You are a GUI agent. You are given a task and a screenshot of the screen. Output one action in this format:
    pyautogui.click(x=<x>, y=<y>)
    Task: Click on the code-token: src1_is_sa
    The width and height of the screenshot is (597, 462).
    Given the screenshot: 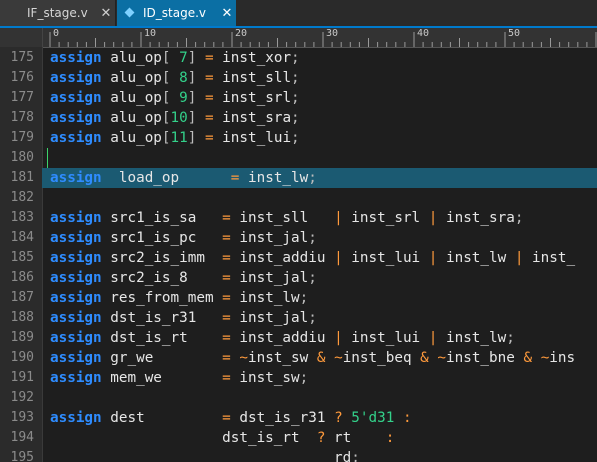 What is the action you would take?
    pyautogui.click(x=162, y=218)
    